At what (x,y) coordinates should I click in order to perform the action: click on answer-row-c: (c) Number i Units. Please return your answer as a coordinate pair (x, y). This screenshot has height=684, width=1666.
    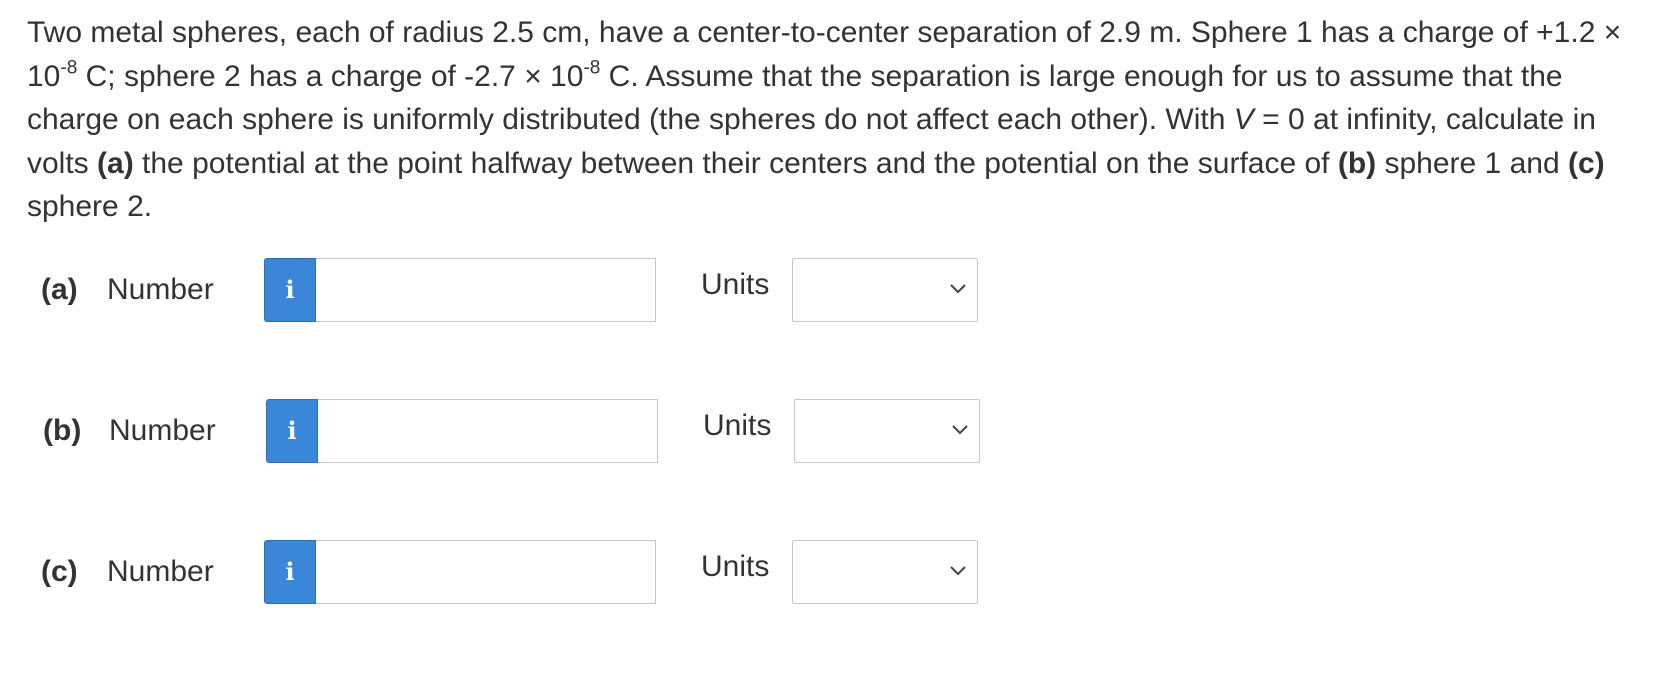
    Looking at the image, I should click on (500, 573).